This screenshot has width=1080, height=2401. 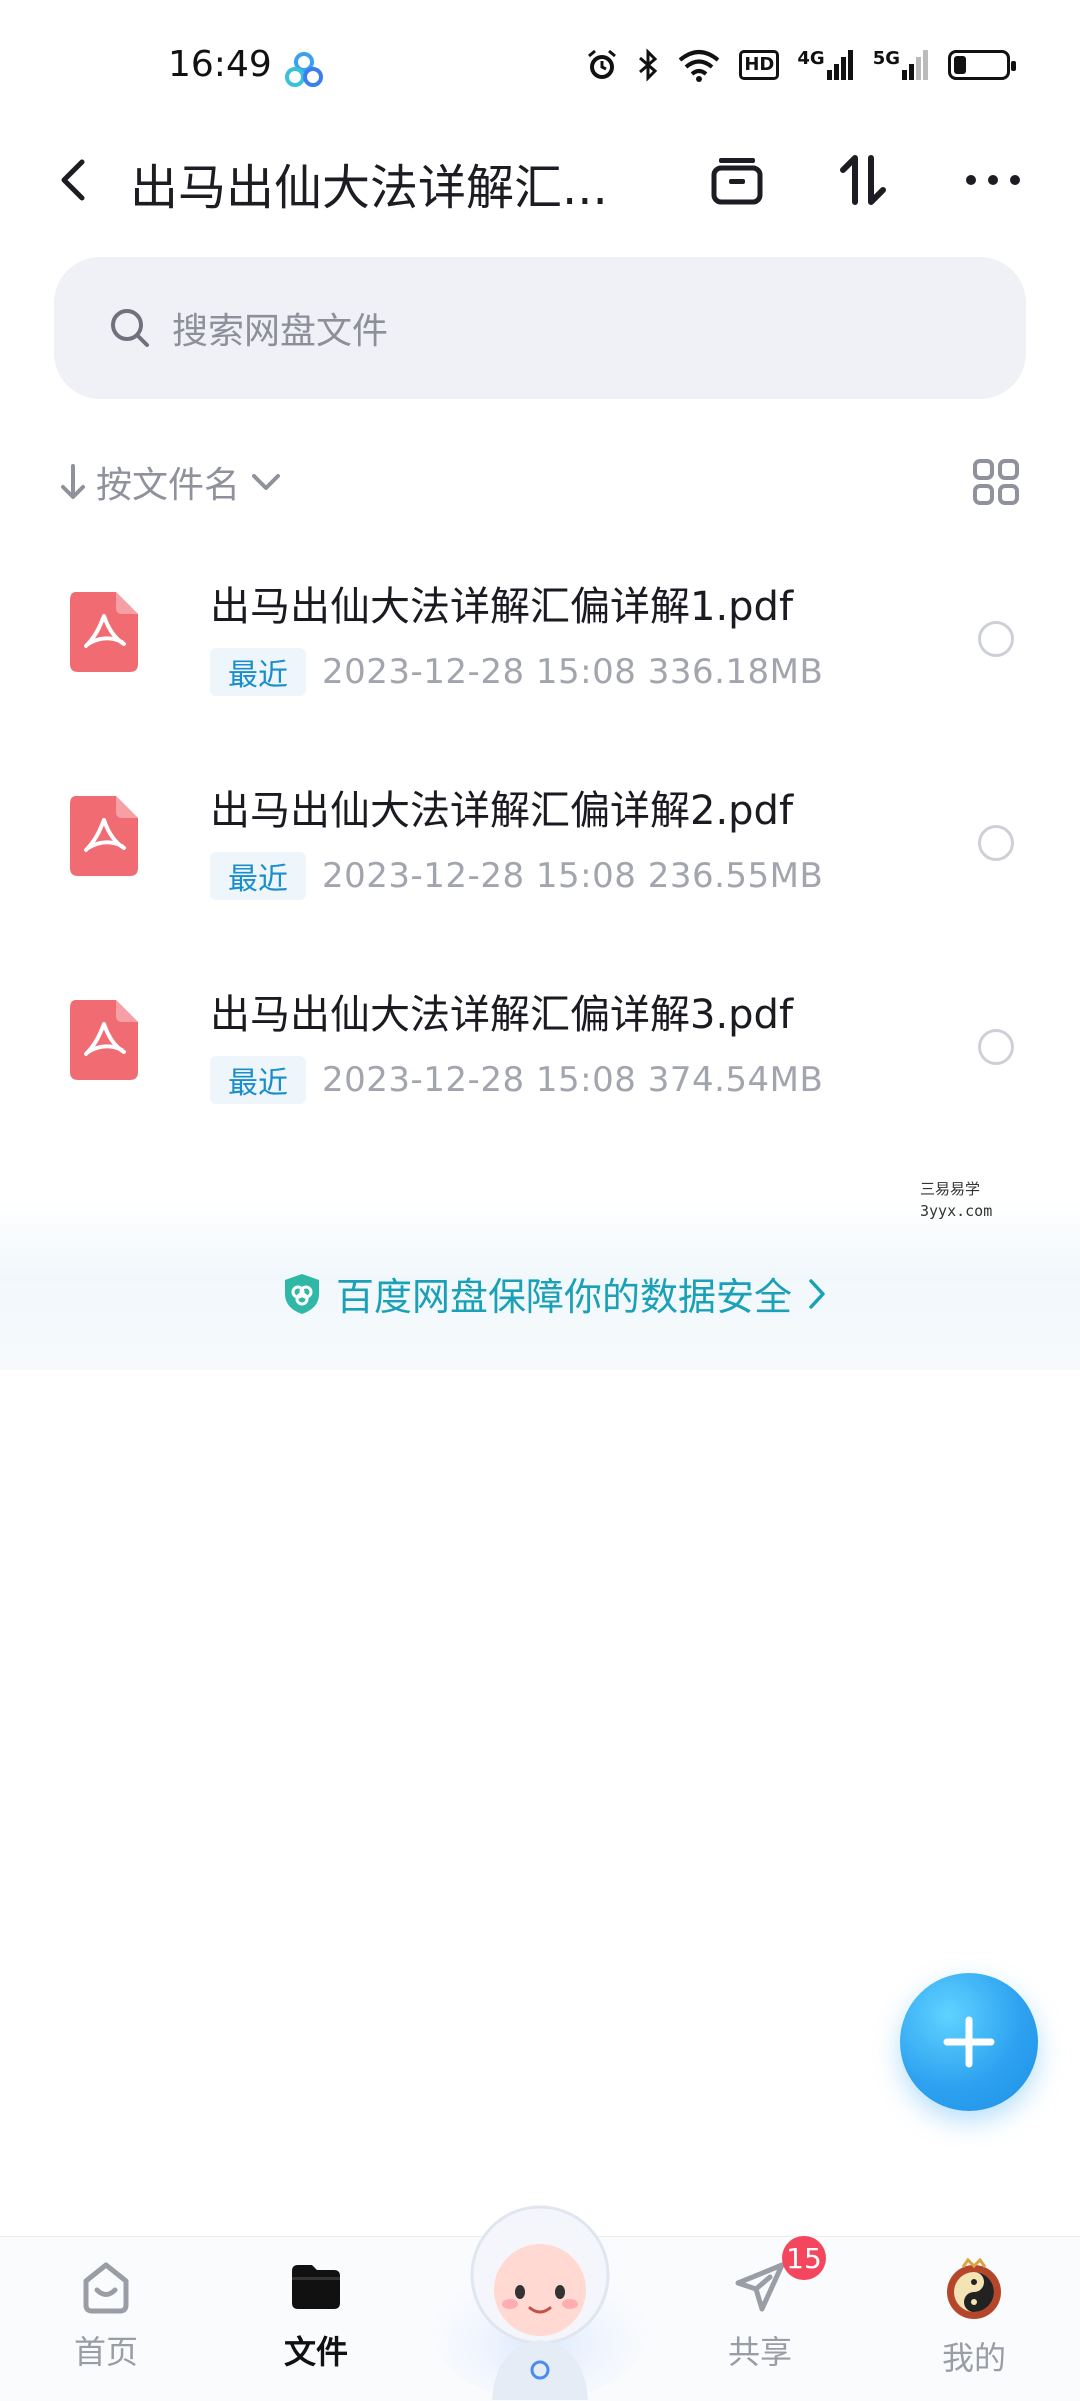 I want to click on archive-button, so click(x=737, y=180).